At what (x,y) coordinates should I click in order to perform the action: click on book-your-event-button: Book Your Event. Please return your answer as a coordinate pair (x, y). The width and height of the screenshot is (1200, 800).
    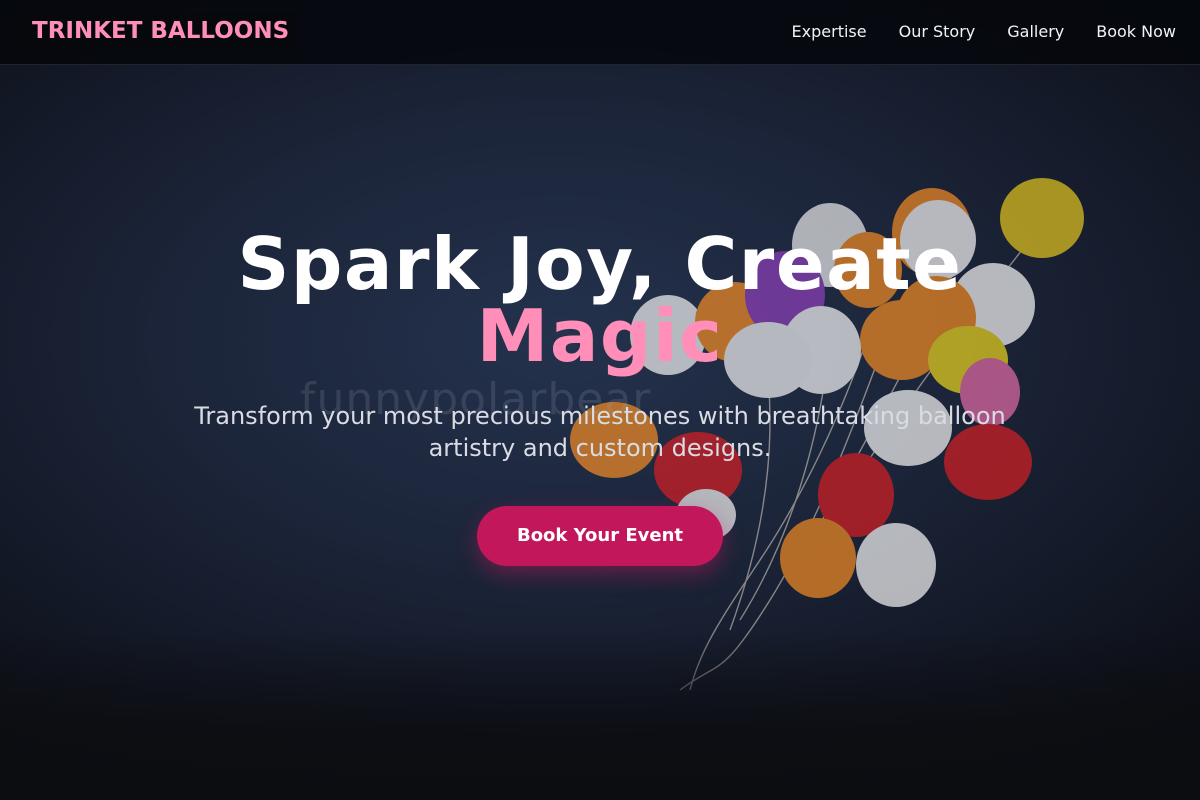
    Looking at the image, I should click on (600, 536).